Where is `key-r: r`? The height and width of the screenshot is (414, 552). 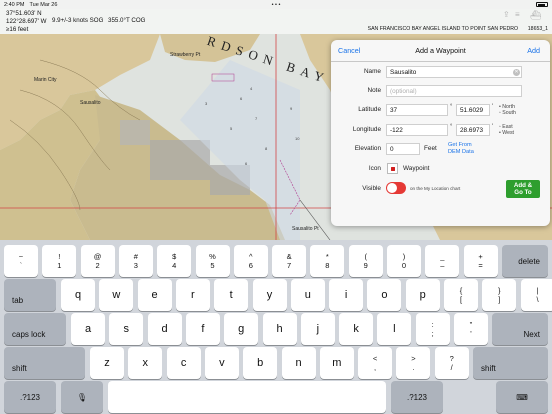 key-r: r is located at coordinates (192, 295).